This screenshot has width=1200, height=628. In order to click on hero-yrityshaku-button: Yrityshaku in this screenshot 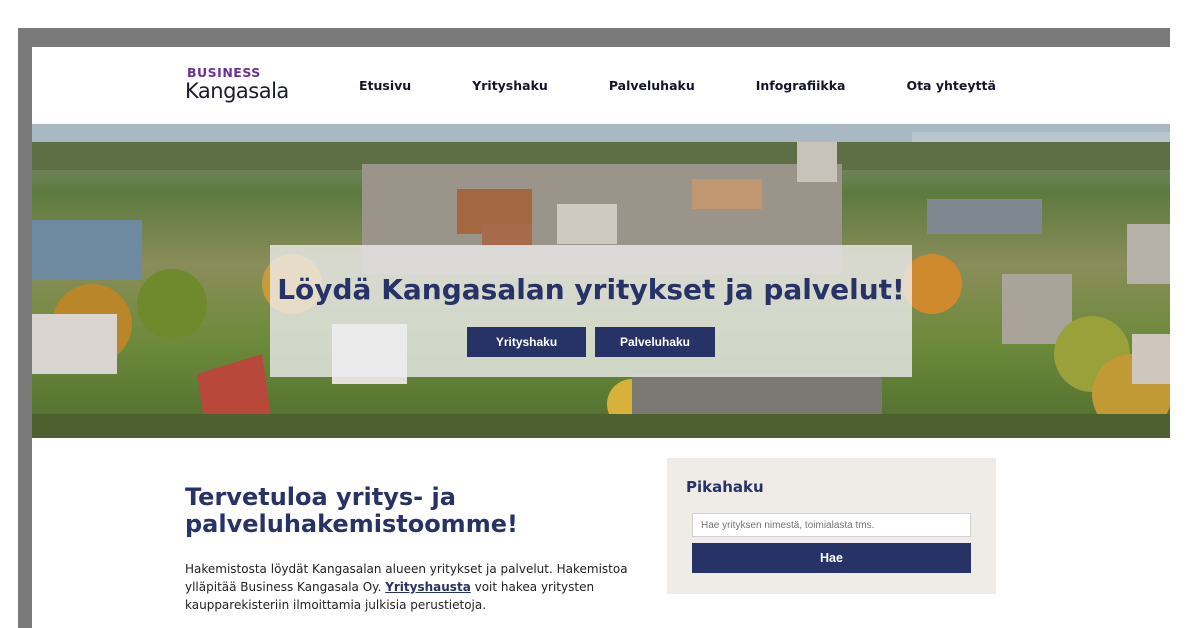, I will do `click(526, 342)`.